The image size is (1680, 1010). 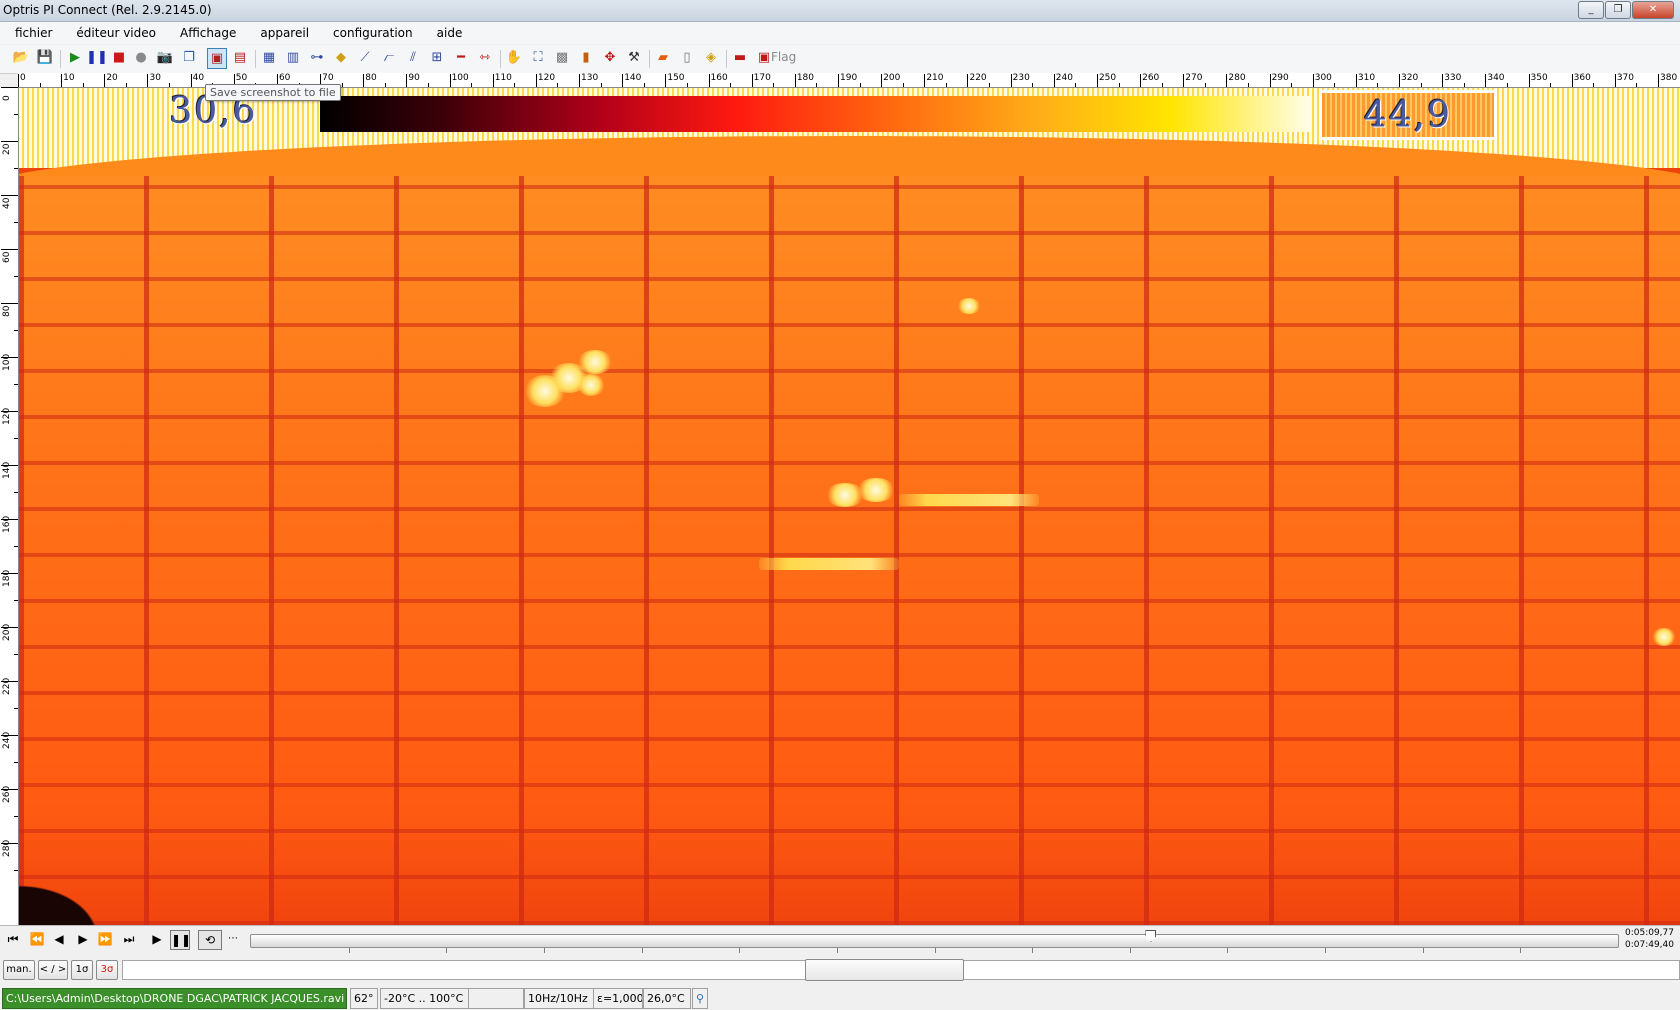 I want to click on temp-scale-max-box: 44,9, so click(x=1408, y=115).